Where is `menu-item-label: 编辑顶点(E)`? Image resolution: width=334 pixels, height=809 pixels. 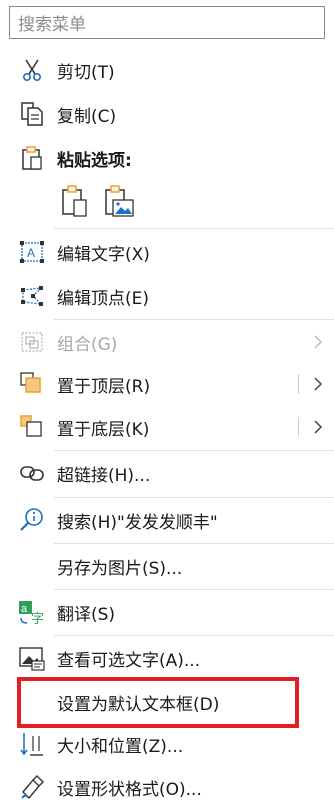
menu-item-label: 编辑顶点(E) is located at coordinates (103, 298).